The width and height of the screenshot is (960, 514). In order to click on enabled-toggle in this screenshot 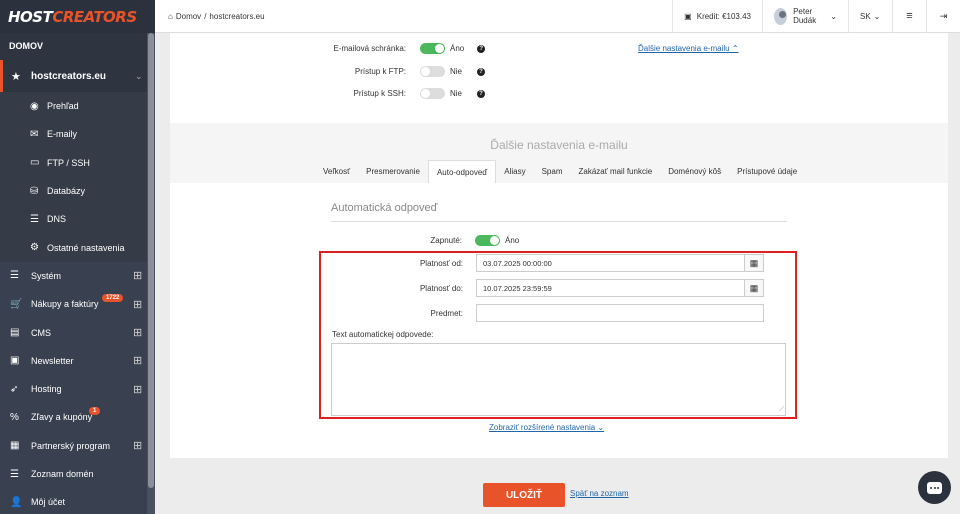, I will do `click(487, 240)`.